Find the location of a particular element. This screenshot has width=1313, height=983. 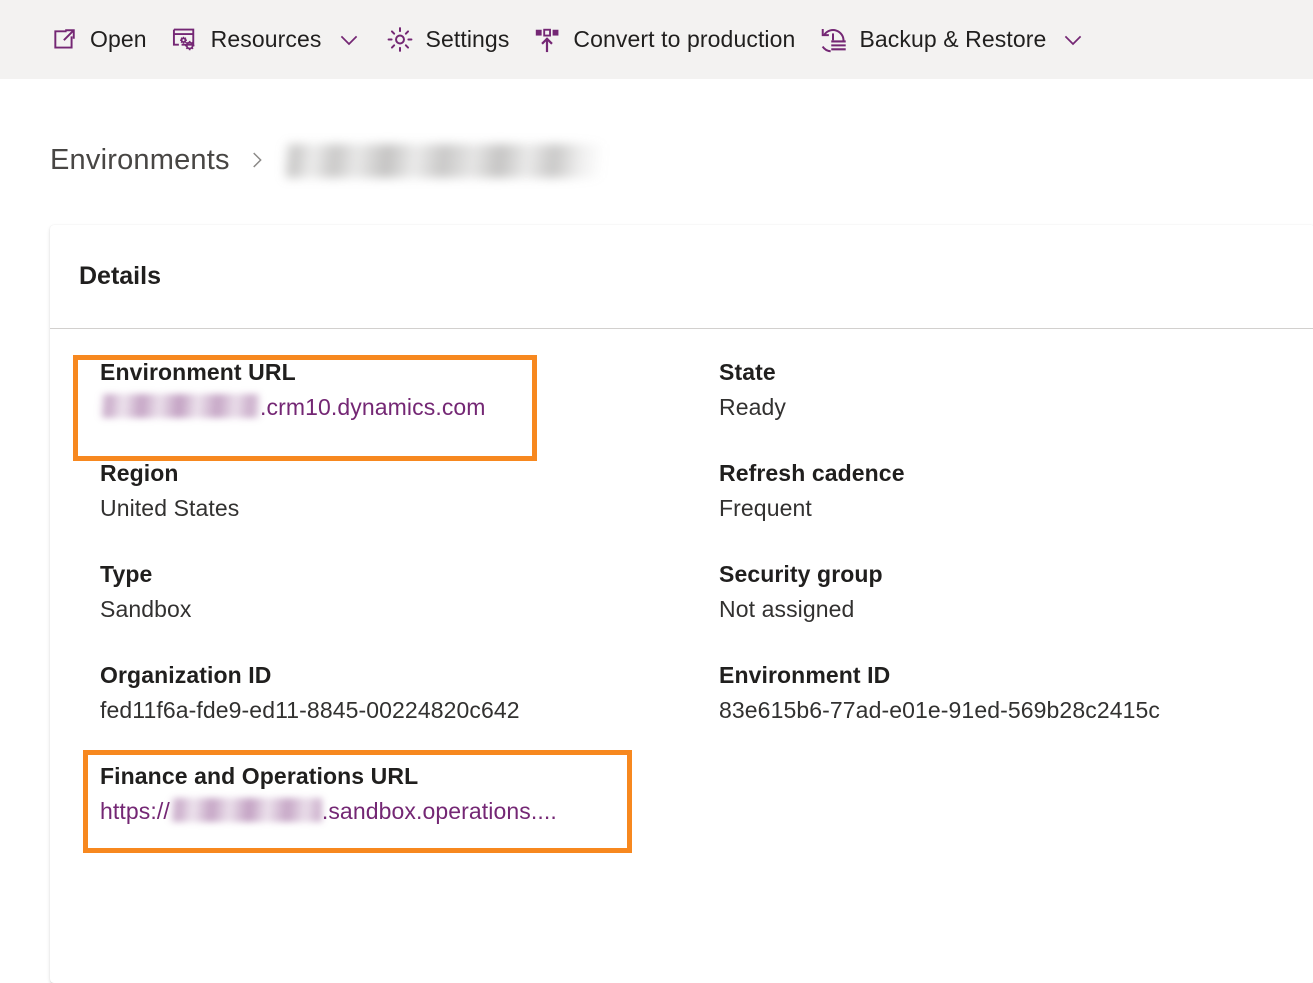

field-label: Finance and Operations URL is located at coordinates (259, 776).